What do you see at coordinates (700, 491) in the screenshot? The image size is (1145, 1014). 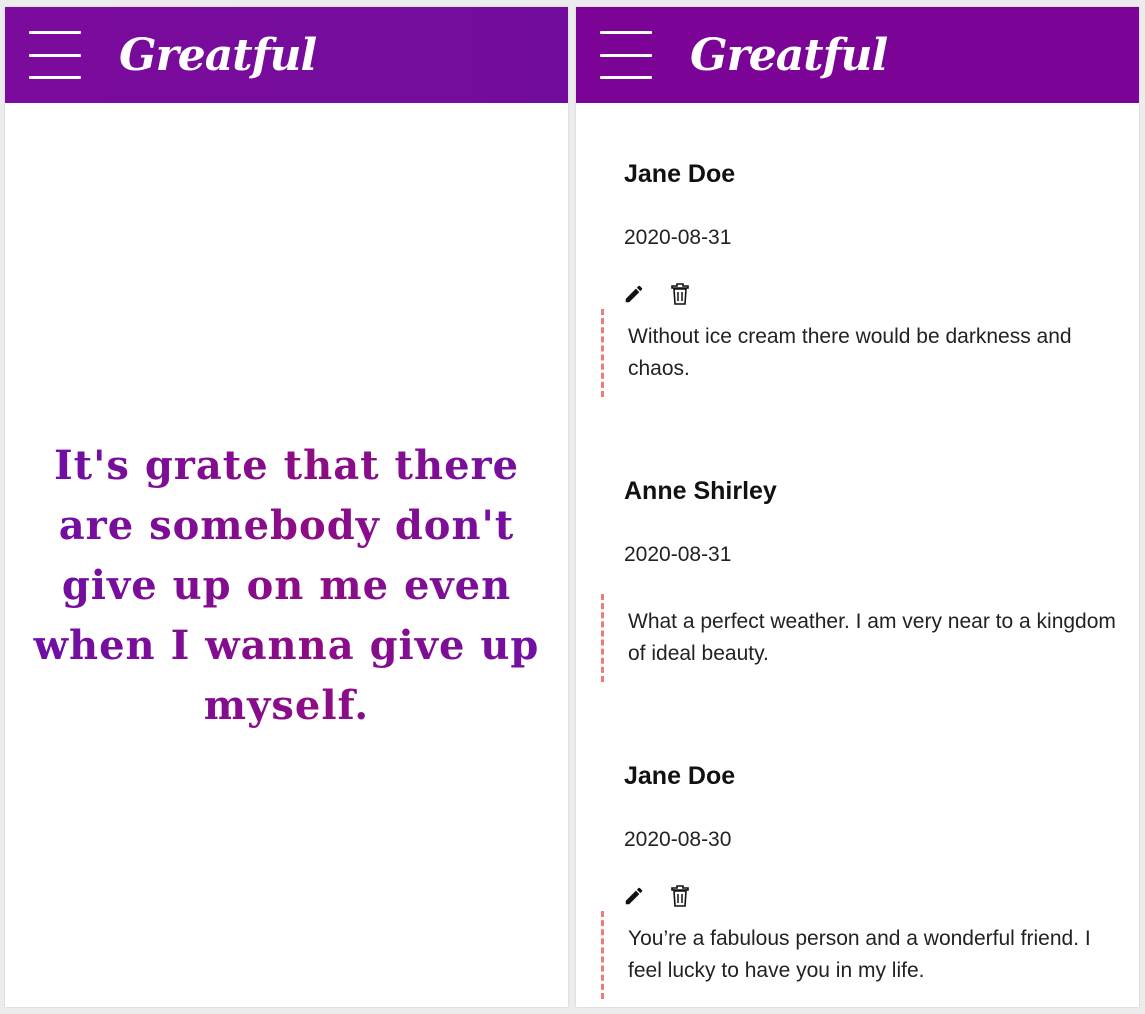 I see `entry-author: Anne Shirley` at bounding box center [700, 491].